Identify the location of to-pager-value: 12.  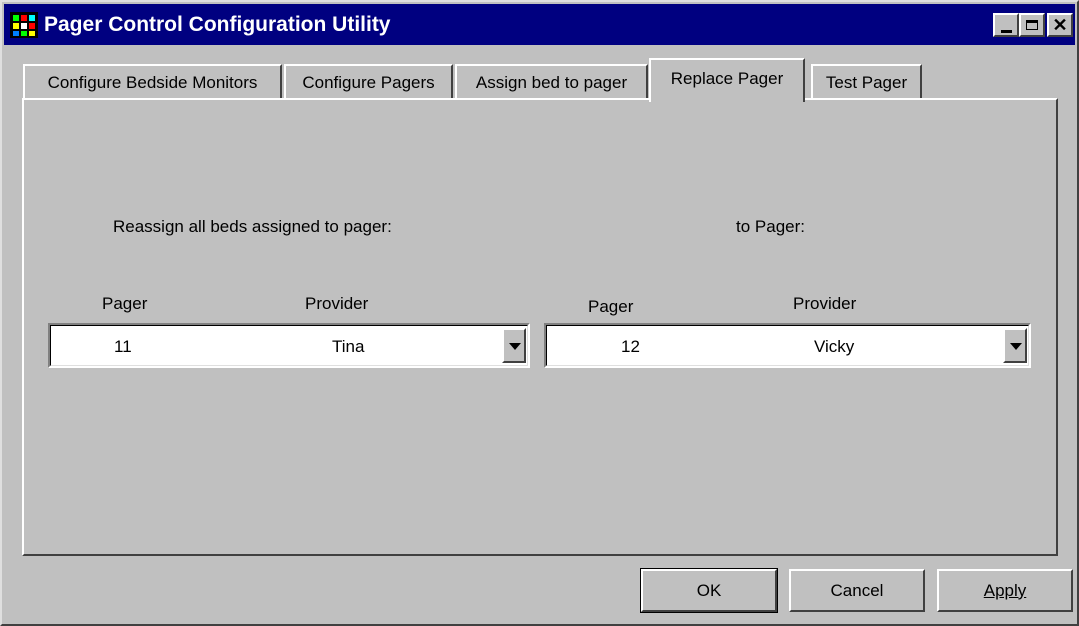
(630, 346).